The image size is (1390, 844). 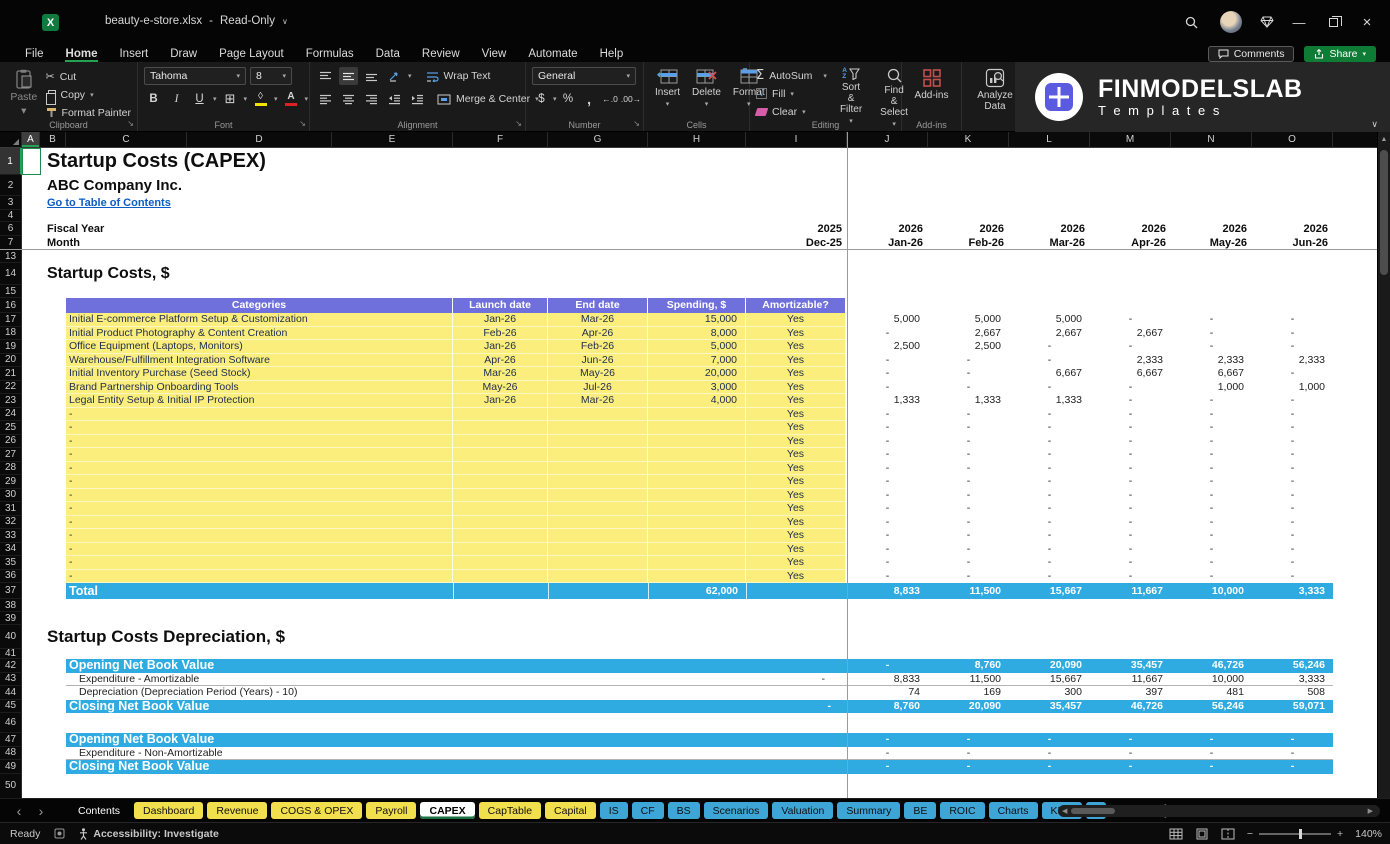 What do you see at coordinates (34, 53) in the screenshot?
I see `menu-item-file: File` at bounding box center [34, 53].